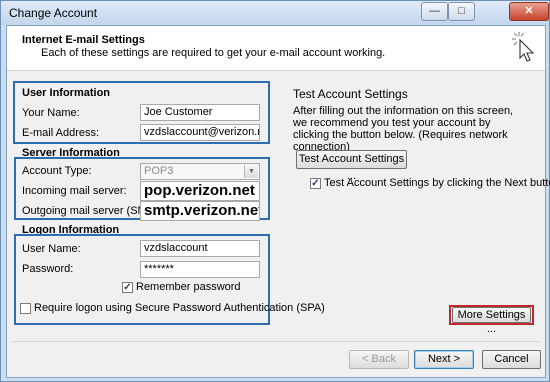  What do you see at coordinates (200, 269) in the screenshot?
I see `password-input: *******` at bounding box center [200, 269].